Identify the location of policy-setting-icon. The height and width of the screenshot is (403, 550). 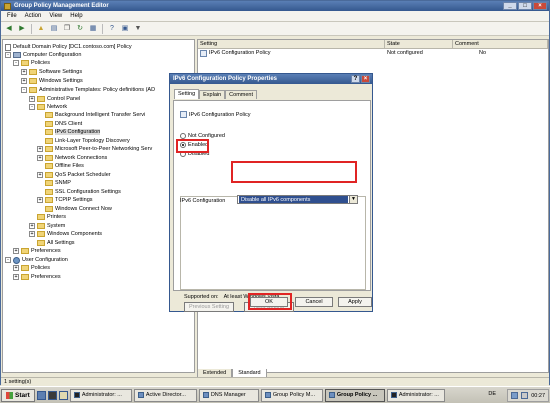
(203, 53).